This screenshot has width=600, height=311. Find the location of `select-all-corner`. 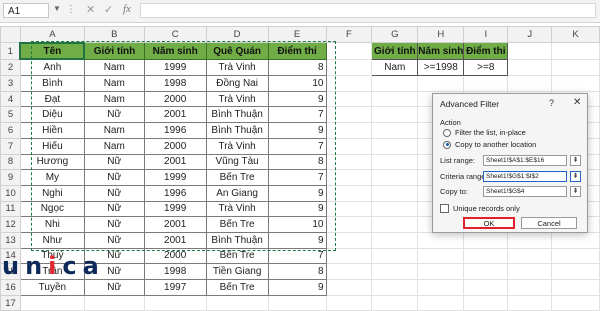

select-all-corner is located at coordinates (10, 34).